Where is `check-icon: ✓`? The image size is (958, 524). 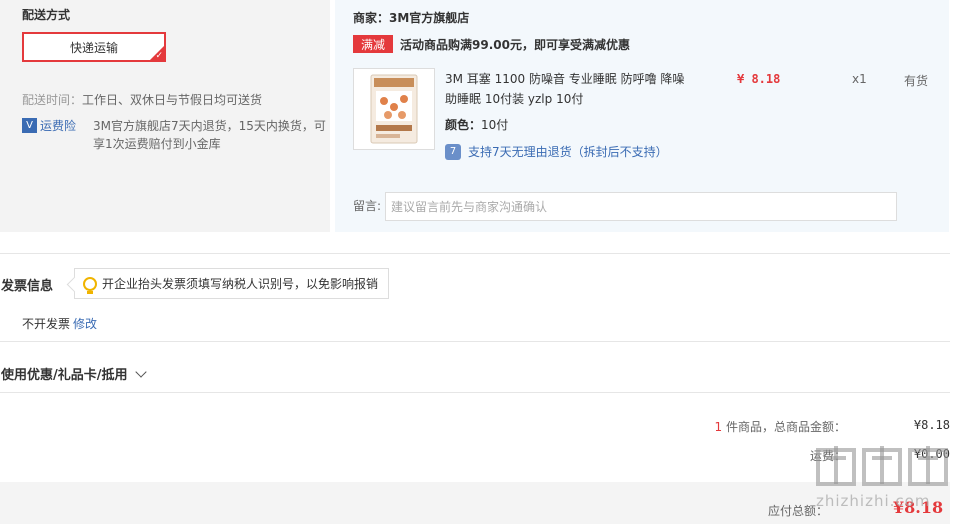 check-icon: ✓ is located at coordinates (159, 56).